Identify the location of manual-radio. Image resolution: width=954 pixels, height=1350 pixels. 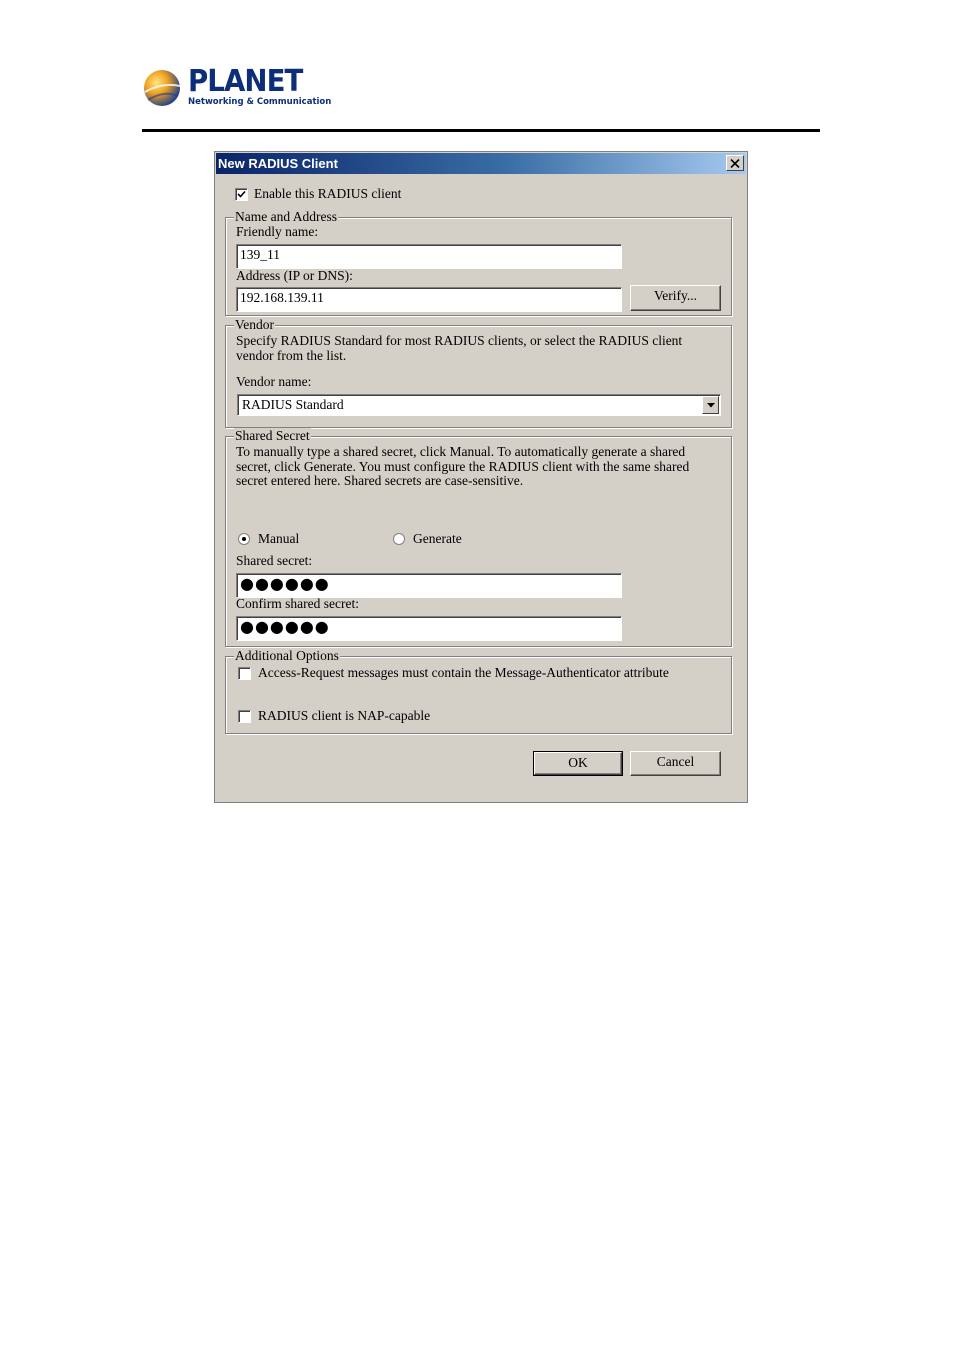
(244, 539).